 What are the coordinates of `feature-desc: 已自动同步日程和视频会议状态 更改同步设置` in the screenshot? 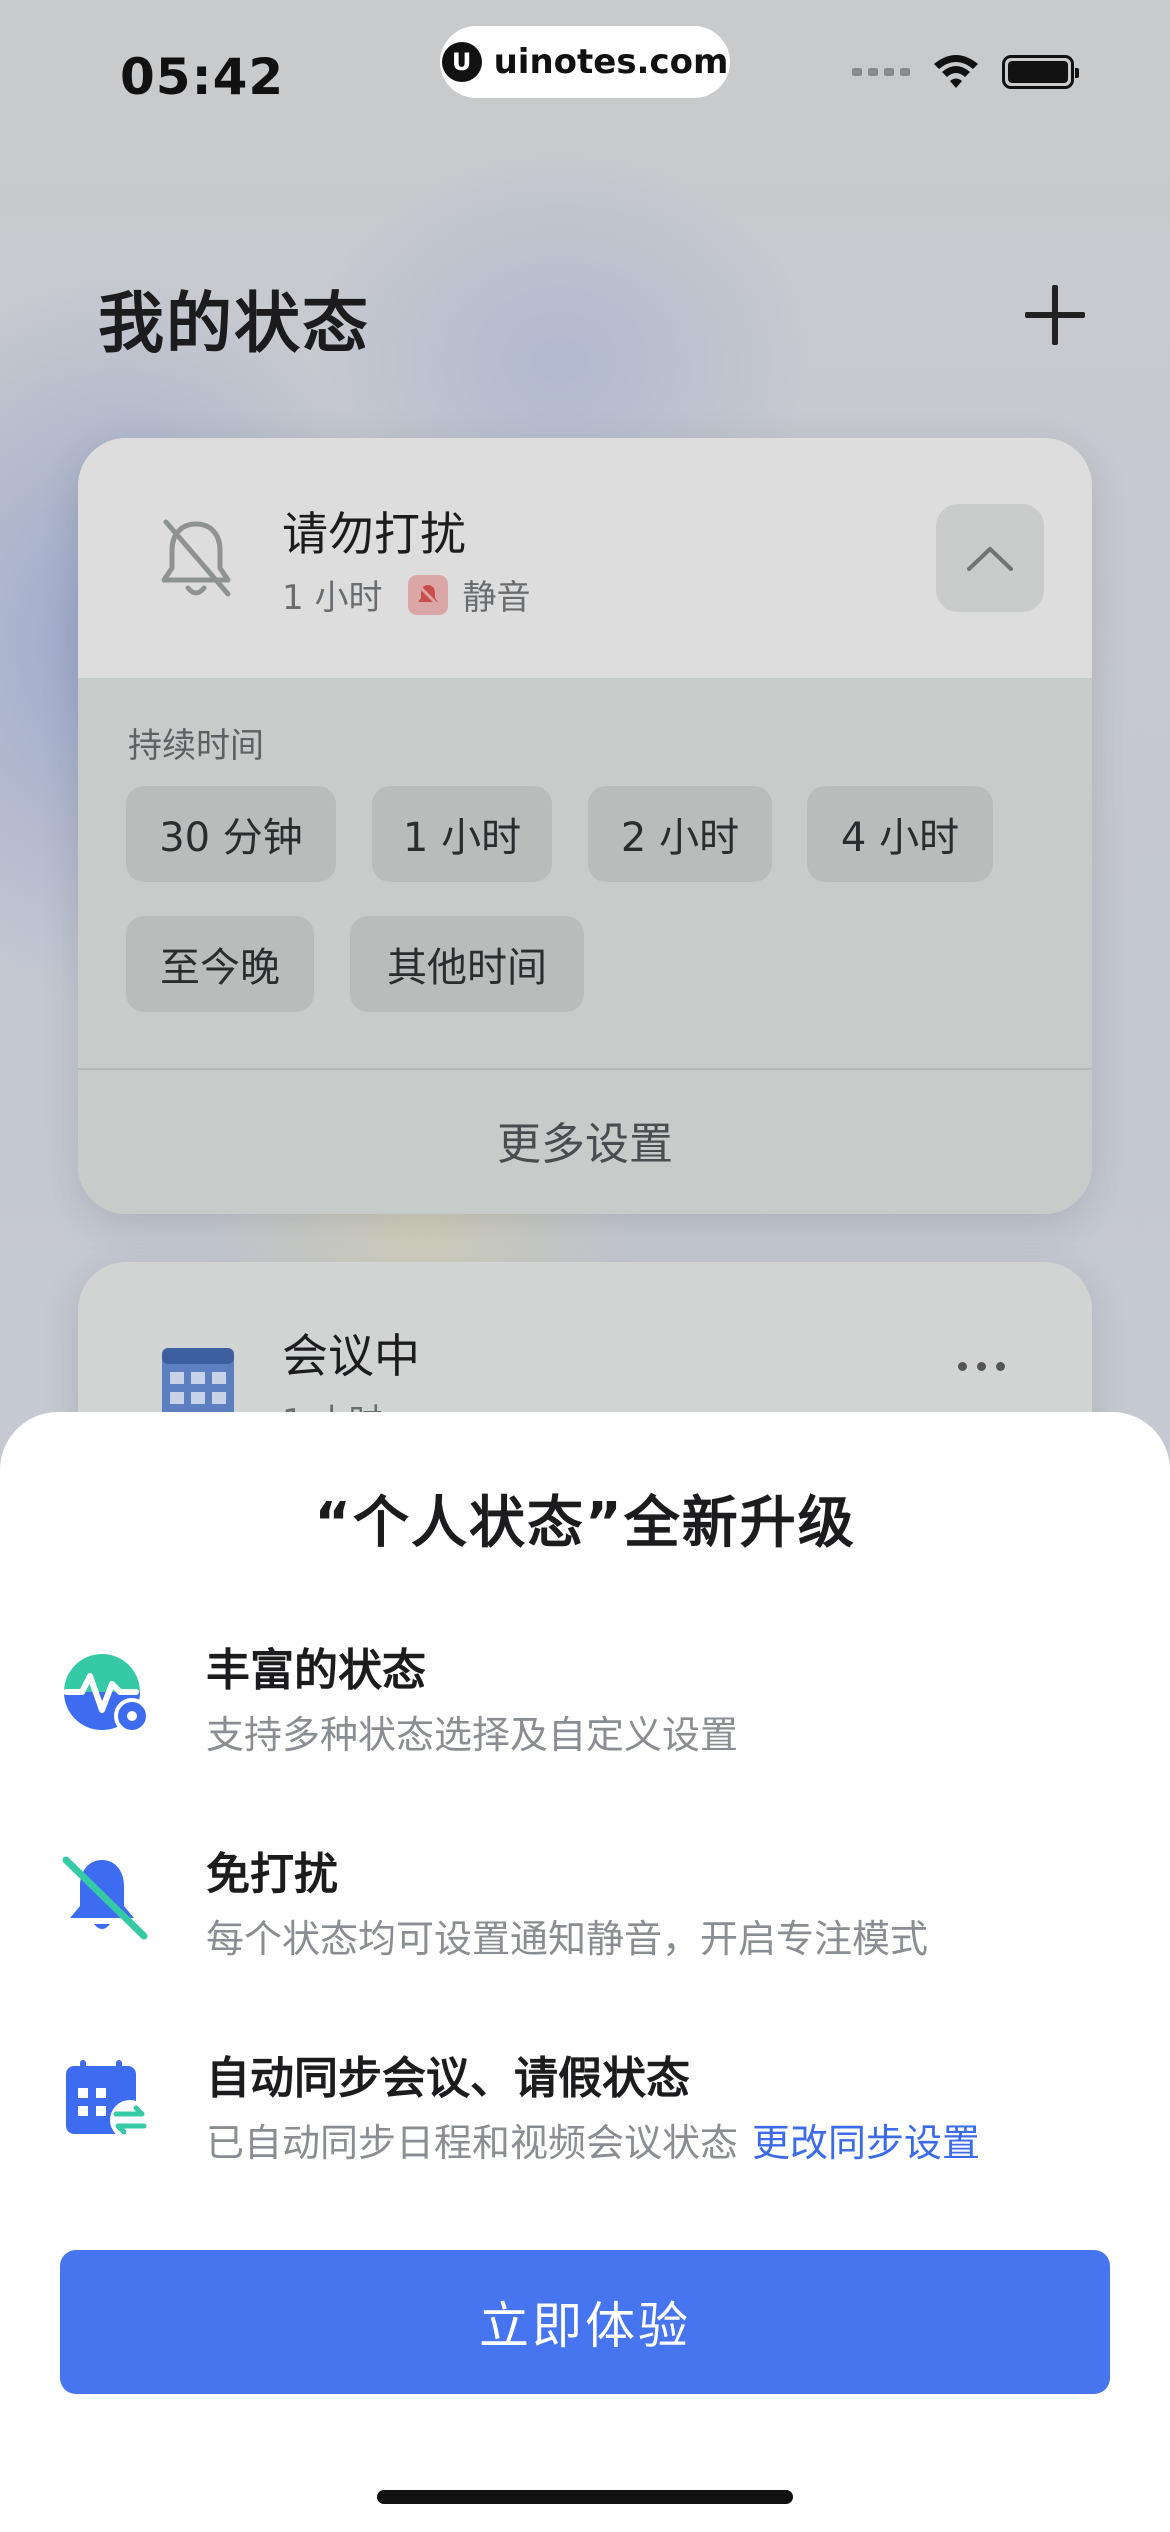 It's located at (593, 2139).